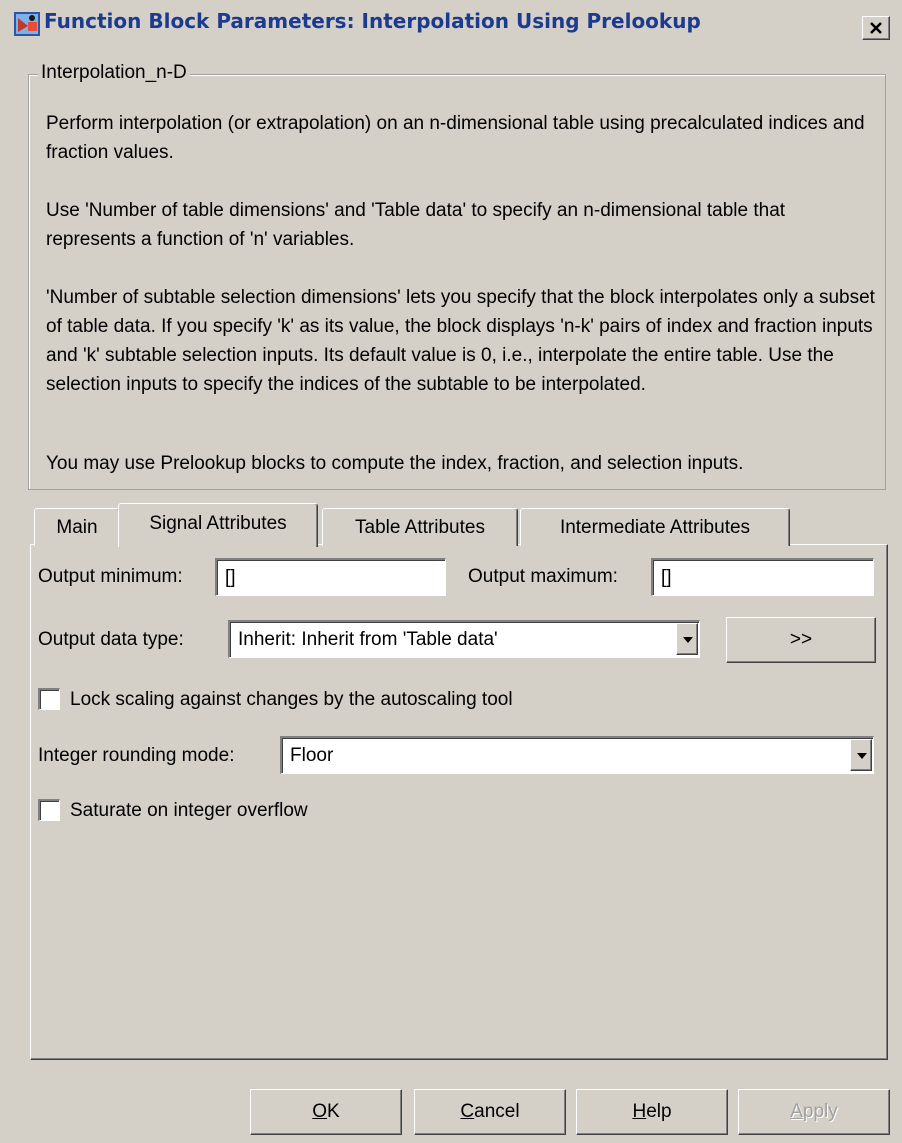 This screenshot has width=902, height=1143. What do you see at coordinates (136, 755) in the screenshot?
I see `integer-rounding-mode-label: Integer rounding mode:` at bounding box center [136, 755].